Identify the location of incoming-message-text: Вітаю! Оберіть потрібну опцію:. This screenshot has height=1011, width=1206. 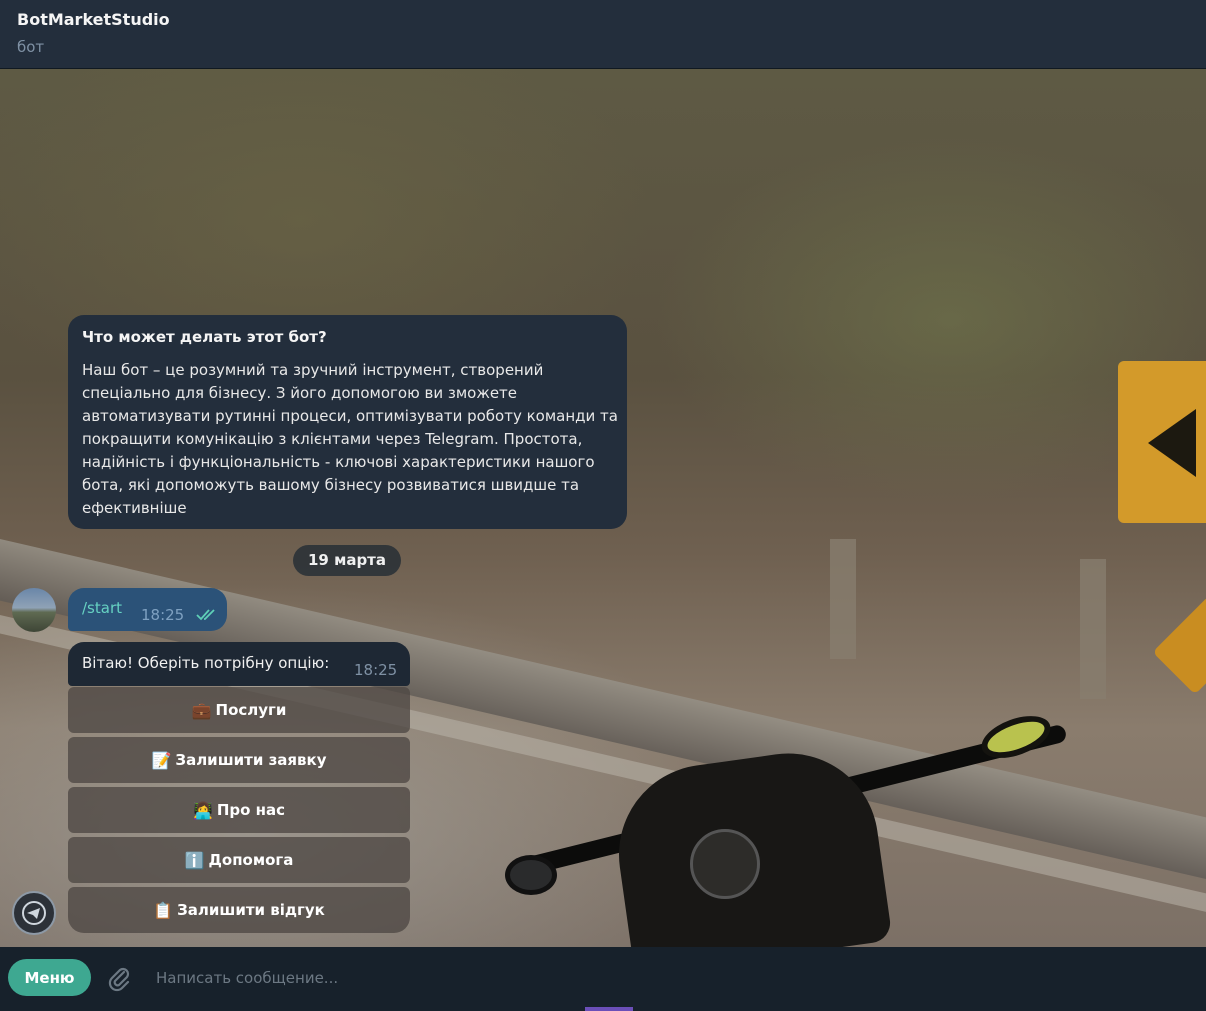
(206, 663).